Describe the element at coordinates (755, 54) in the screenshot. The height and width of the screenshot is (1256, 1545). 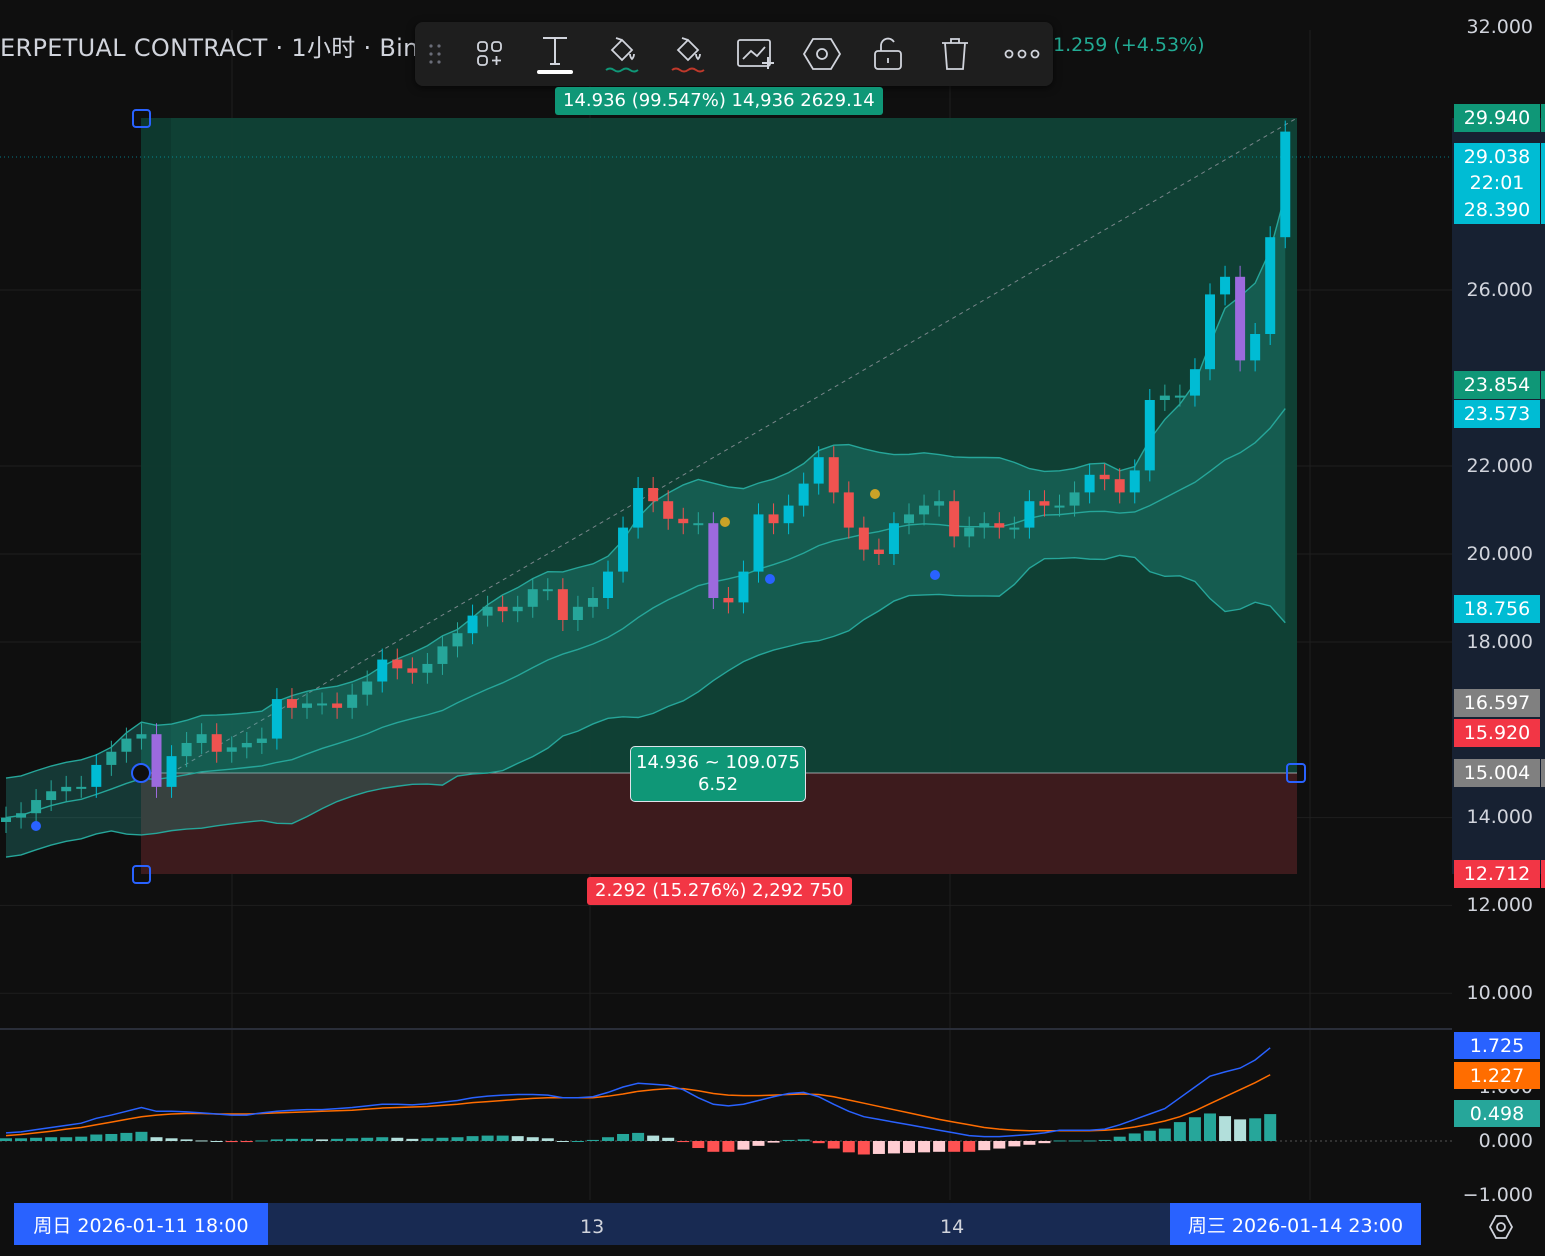
I see `add-alert-icon` at that location.